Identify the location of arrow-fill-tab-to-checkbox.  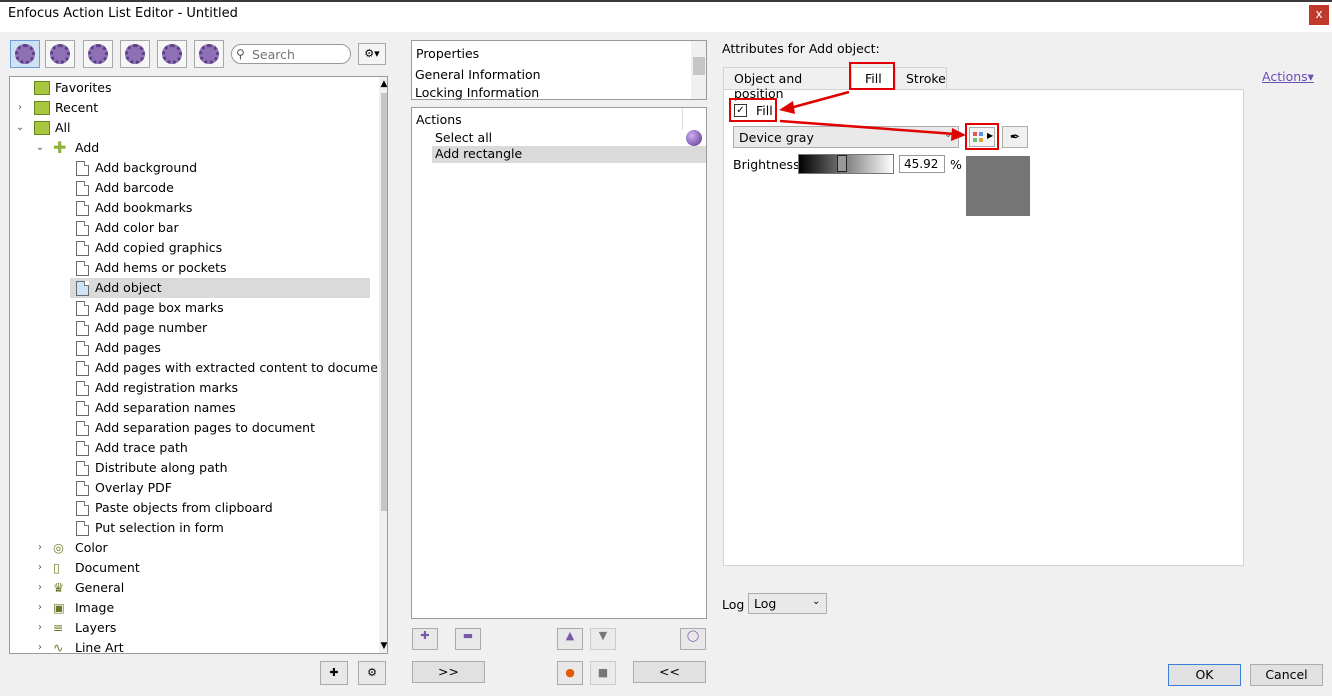
(819, 100).